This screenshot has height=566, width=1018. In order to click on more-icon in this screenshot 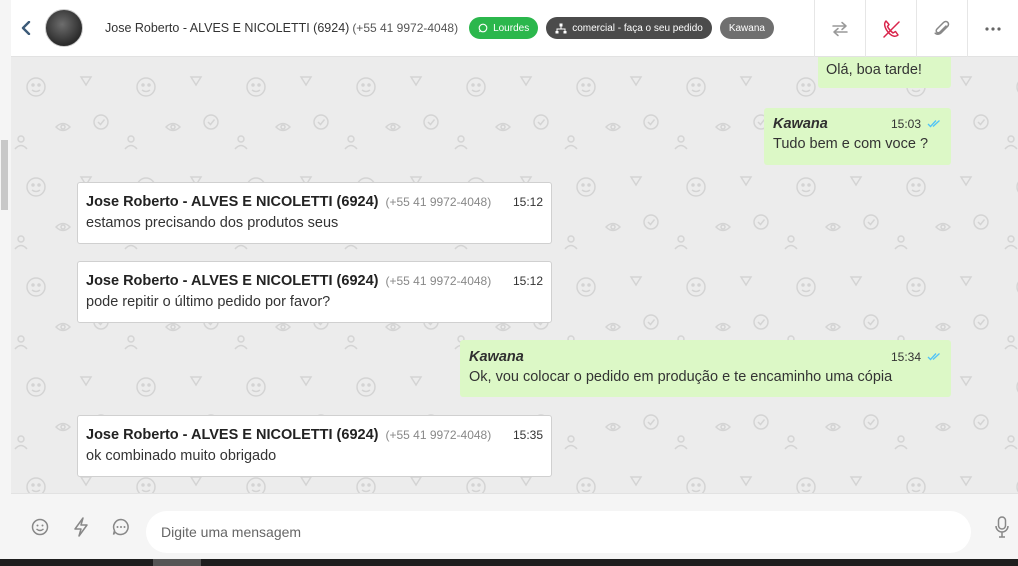, I will do `click(993, 28)`.